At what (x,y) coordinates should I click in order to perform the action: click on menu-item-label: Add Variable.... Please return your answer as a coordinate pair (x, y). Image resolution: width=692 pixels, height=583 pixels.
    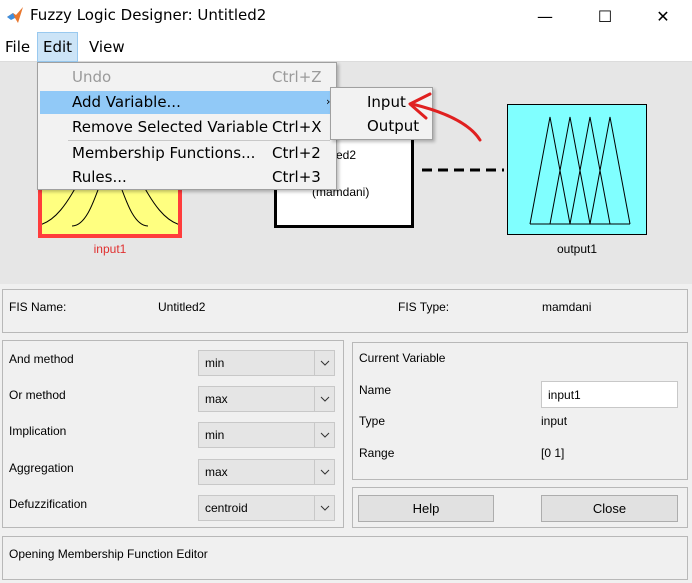
    Looking at the image, I should click on (126, 102).